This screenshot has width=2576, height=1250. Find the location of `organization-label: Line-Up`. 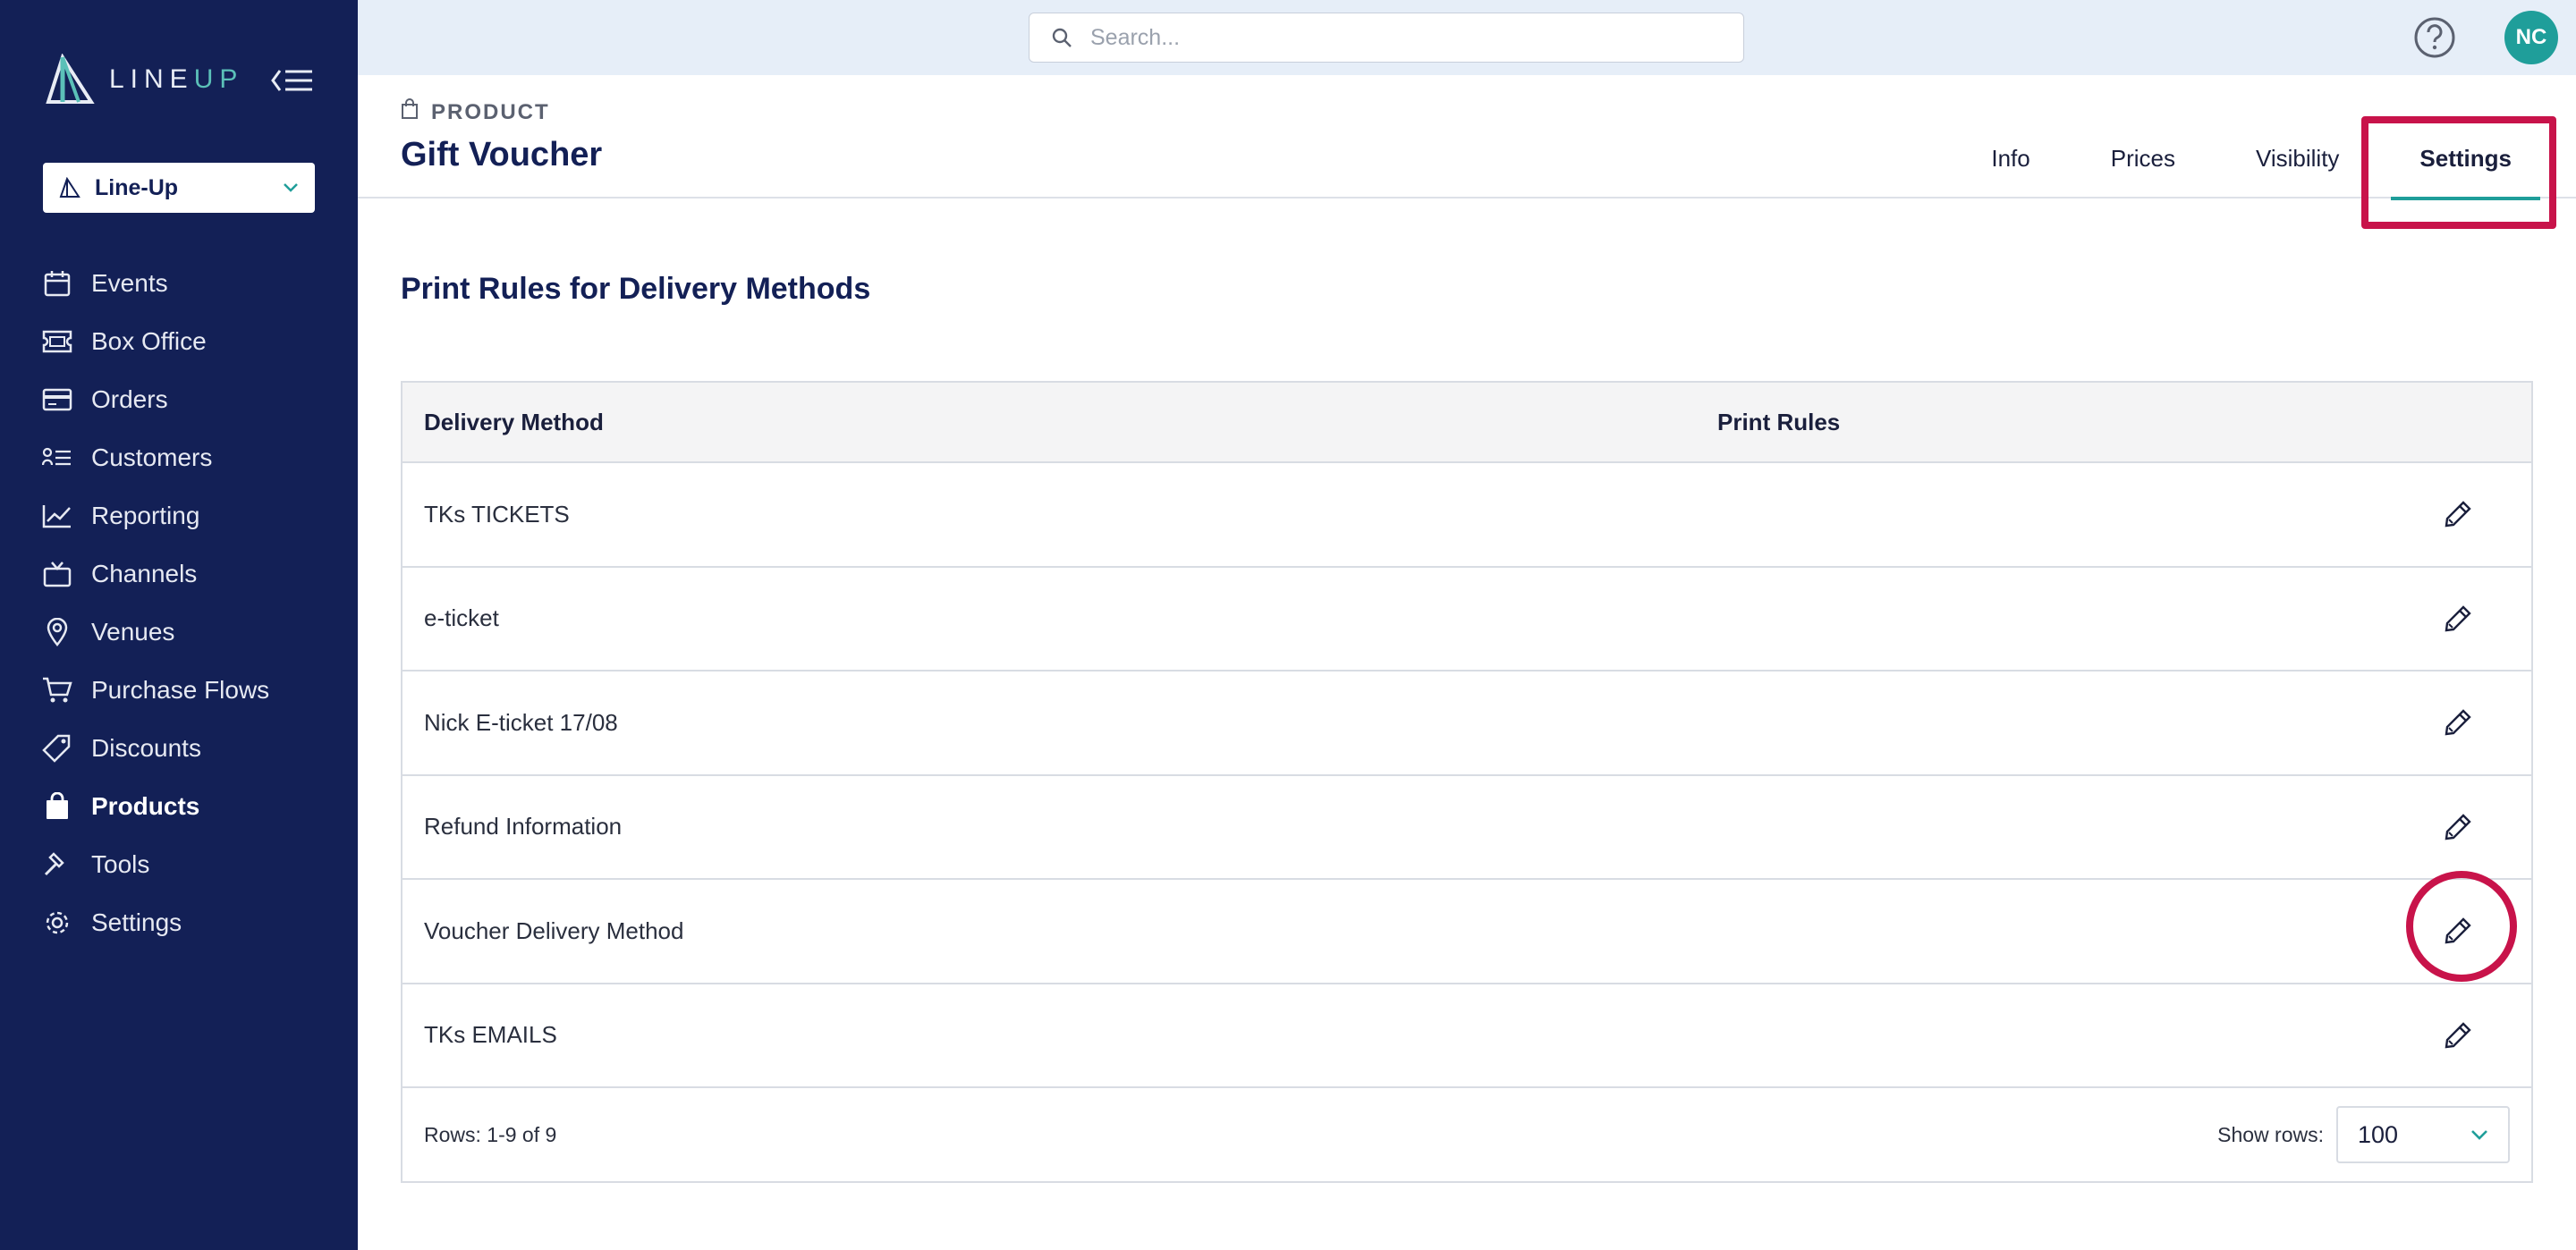

organization-label: Line-Up is located at coordinates (137, 187).